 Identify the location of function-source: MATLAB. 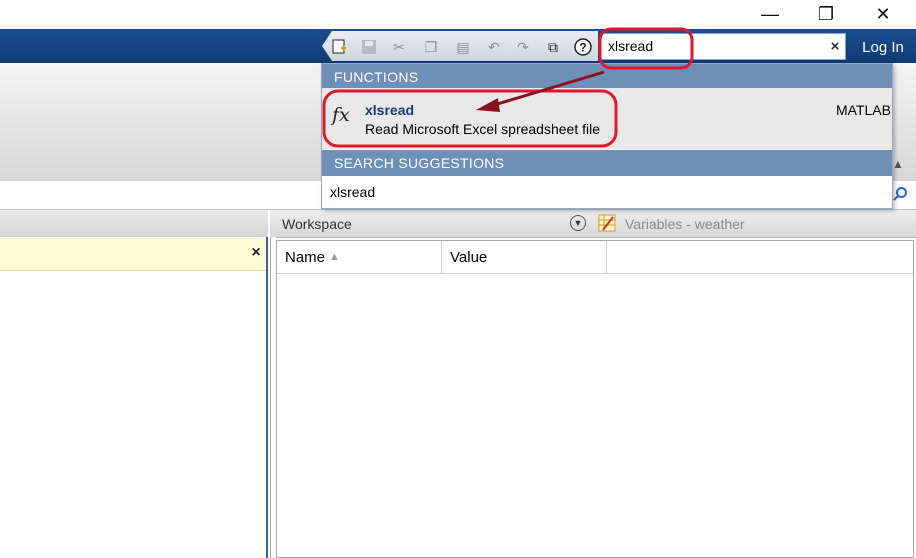
(863, 110).